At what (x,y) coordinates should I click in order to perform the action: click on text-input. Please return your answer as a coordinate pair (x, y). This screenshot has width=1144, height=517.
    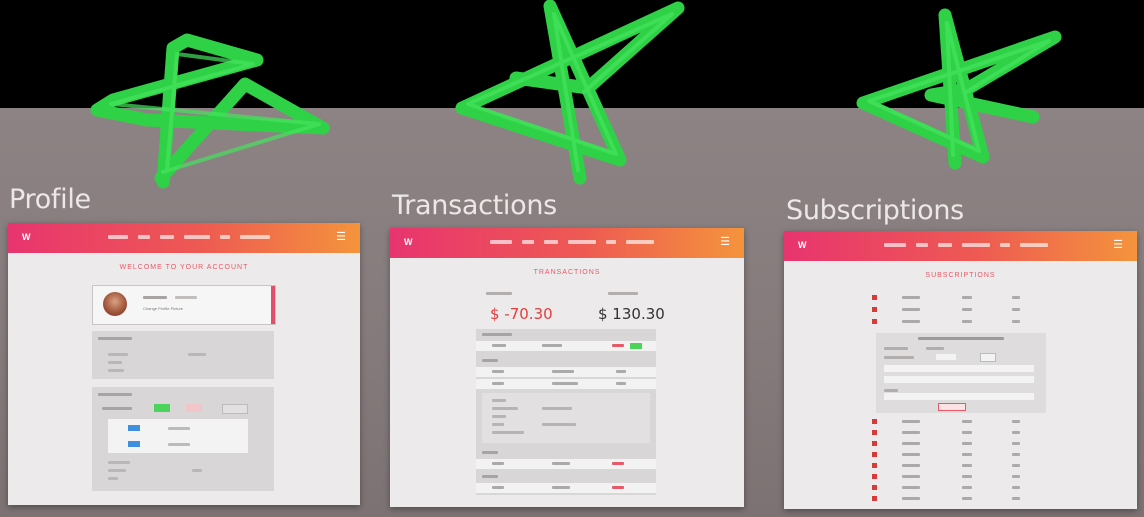
    Looking at the image, I should click on (959, 368).